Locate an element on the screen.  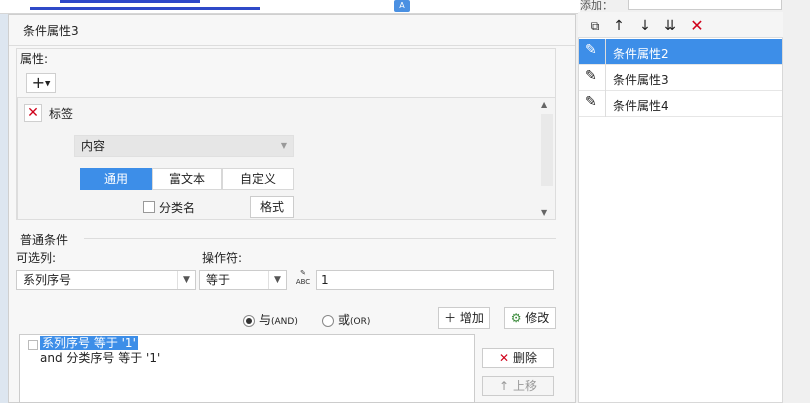
edit-gear-icon: ⚙ is located at coordinates (516, 318).